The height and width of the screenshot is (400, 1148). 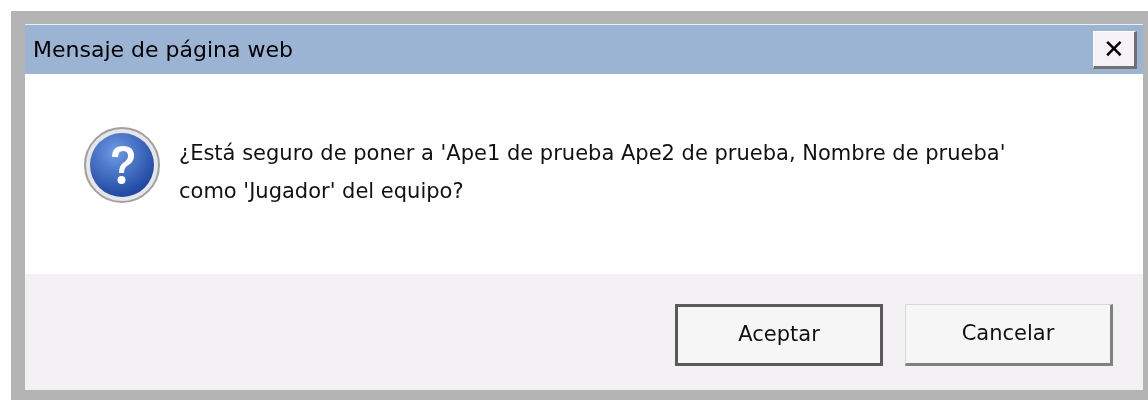 What do you see at coordinates (593, 172) in the screenshot?
I see `message-text: ¿Está seguro de poner a 'Ape1 de prueba Ape2 de prueba, Nombre de prueba' como 'Jugador' del equipo?` at bounding box center [593, 172].